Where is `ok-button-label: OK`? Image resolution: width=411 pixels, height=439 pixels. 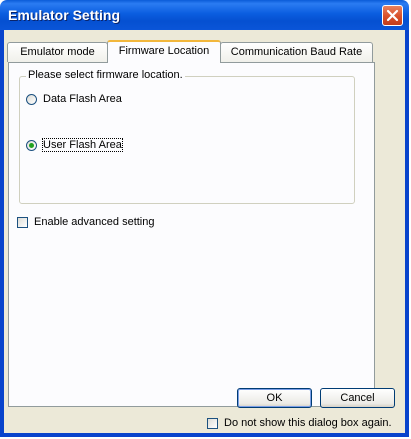 ok-button-label: OK is located at coordinates (274, 398).